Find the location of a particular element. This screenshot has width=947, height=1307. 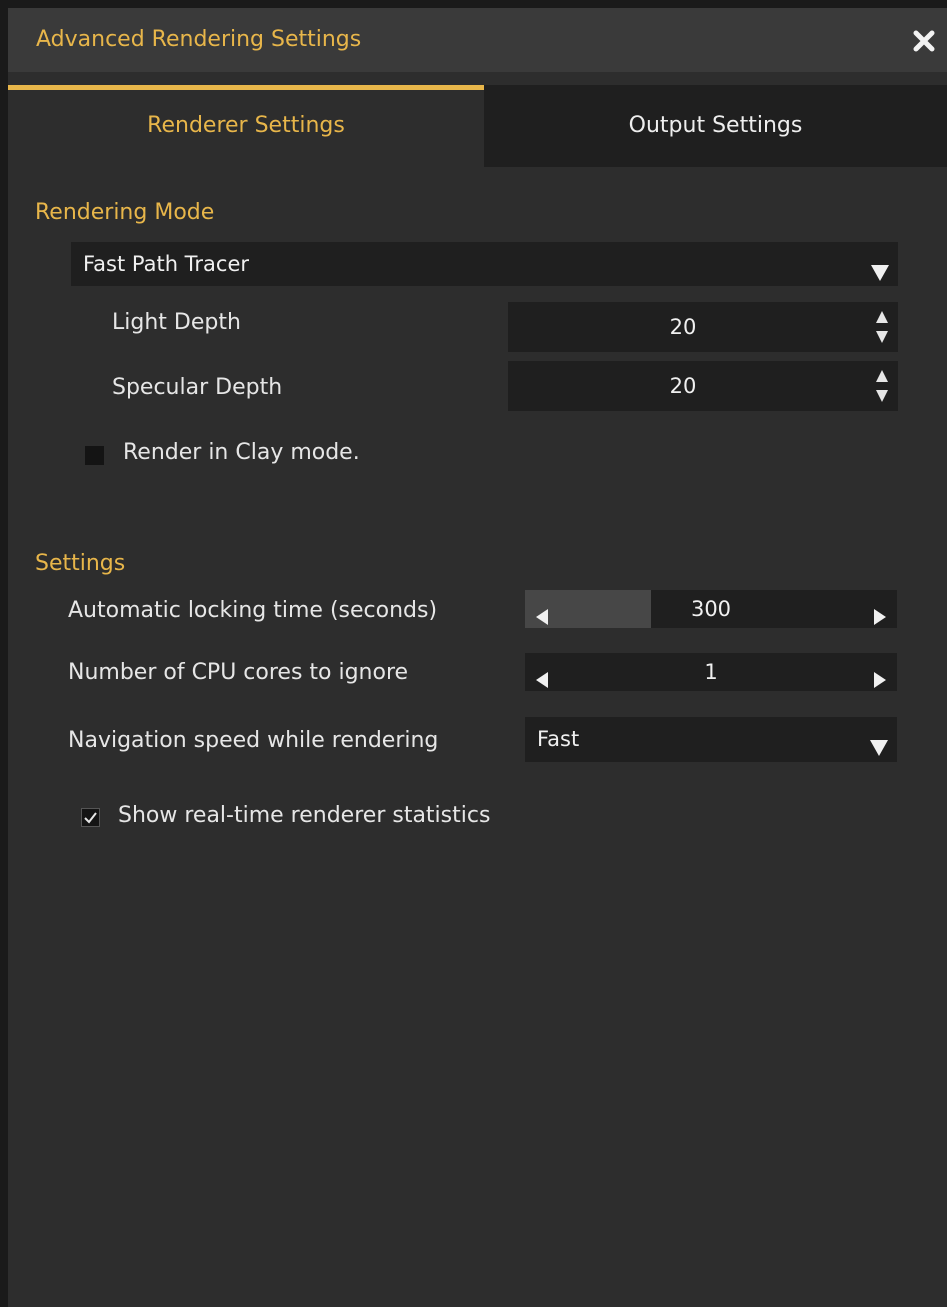

cpu-cores-value: 1 is located at coordinates (711, 672).